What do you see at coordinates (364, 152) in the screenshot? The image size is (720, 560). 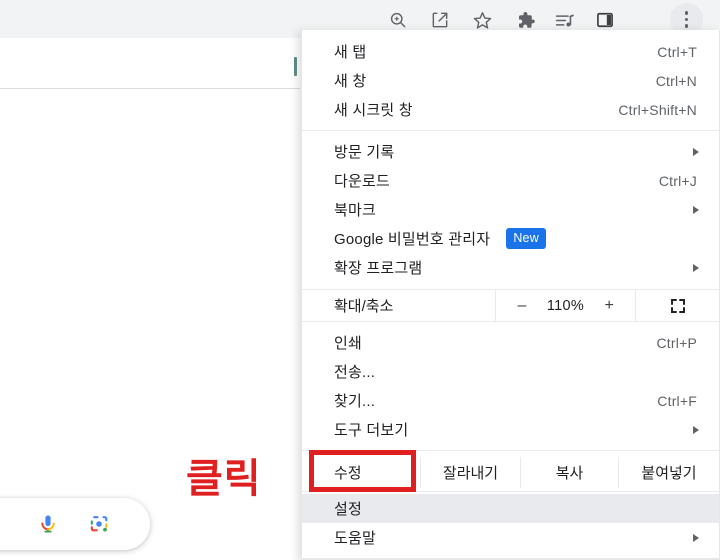 I see `menu-item-label: 방문 기록` at bounding box center [364, 152].